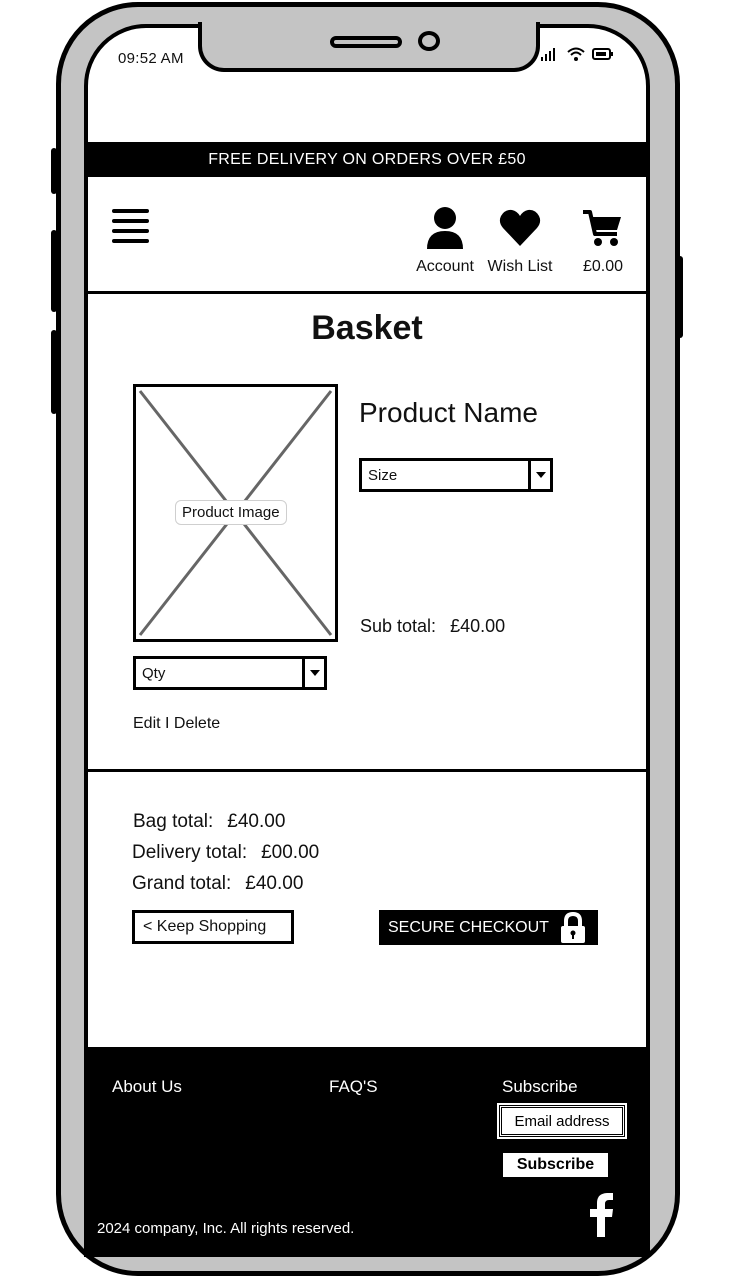  I want to click on delivery-total-label: Delivery total:, so click(190, 852).